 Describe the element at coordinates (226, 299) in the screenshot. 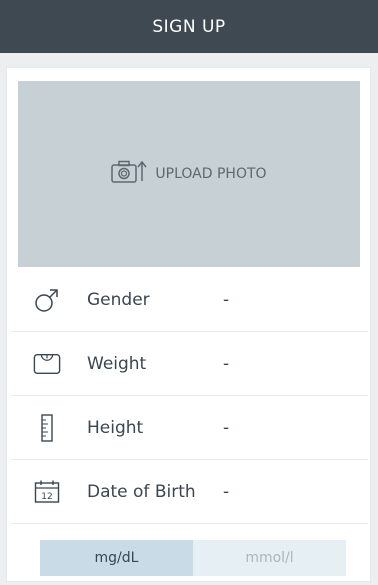

I see `gender-value: -` at that location.